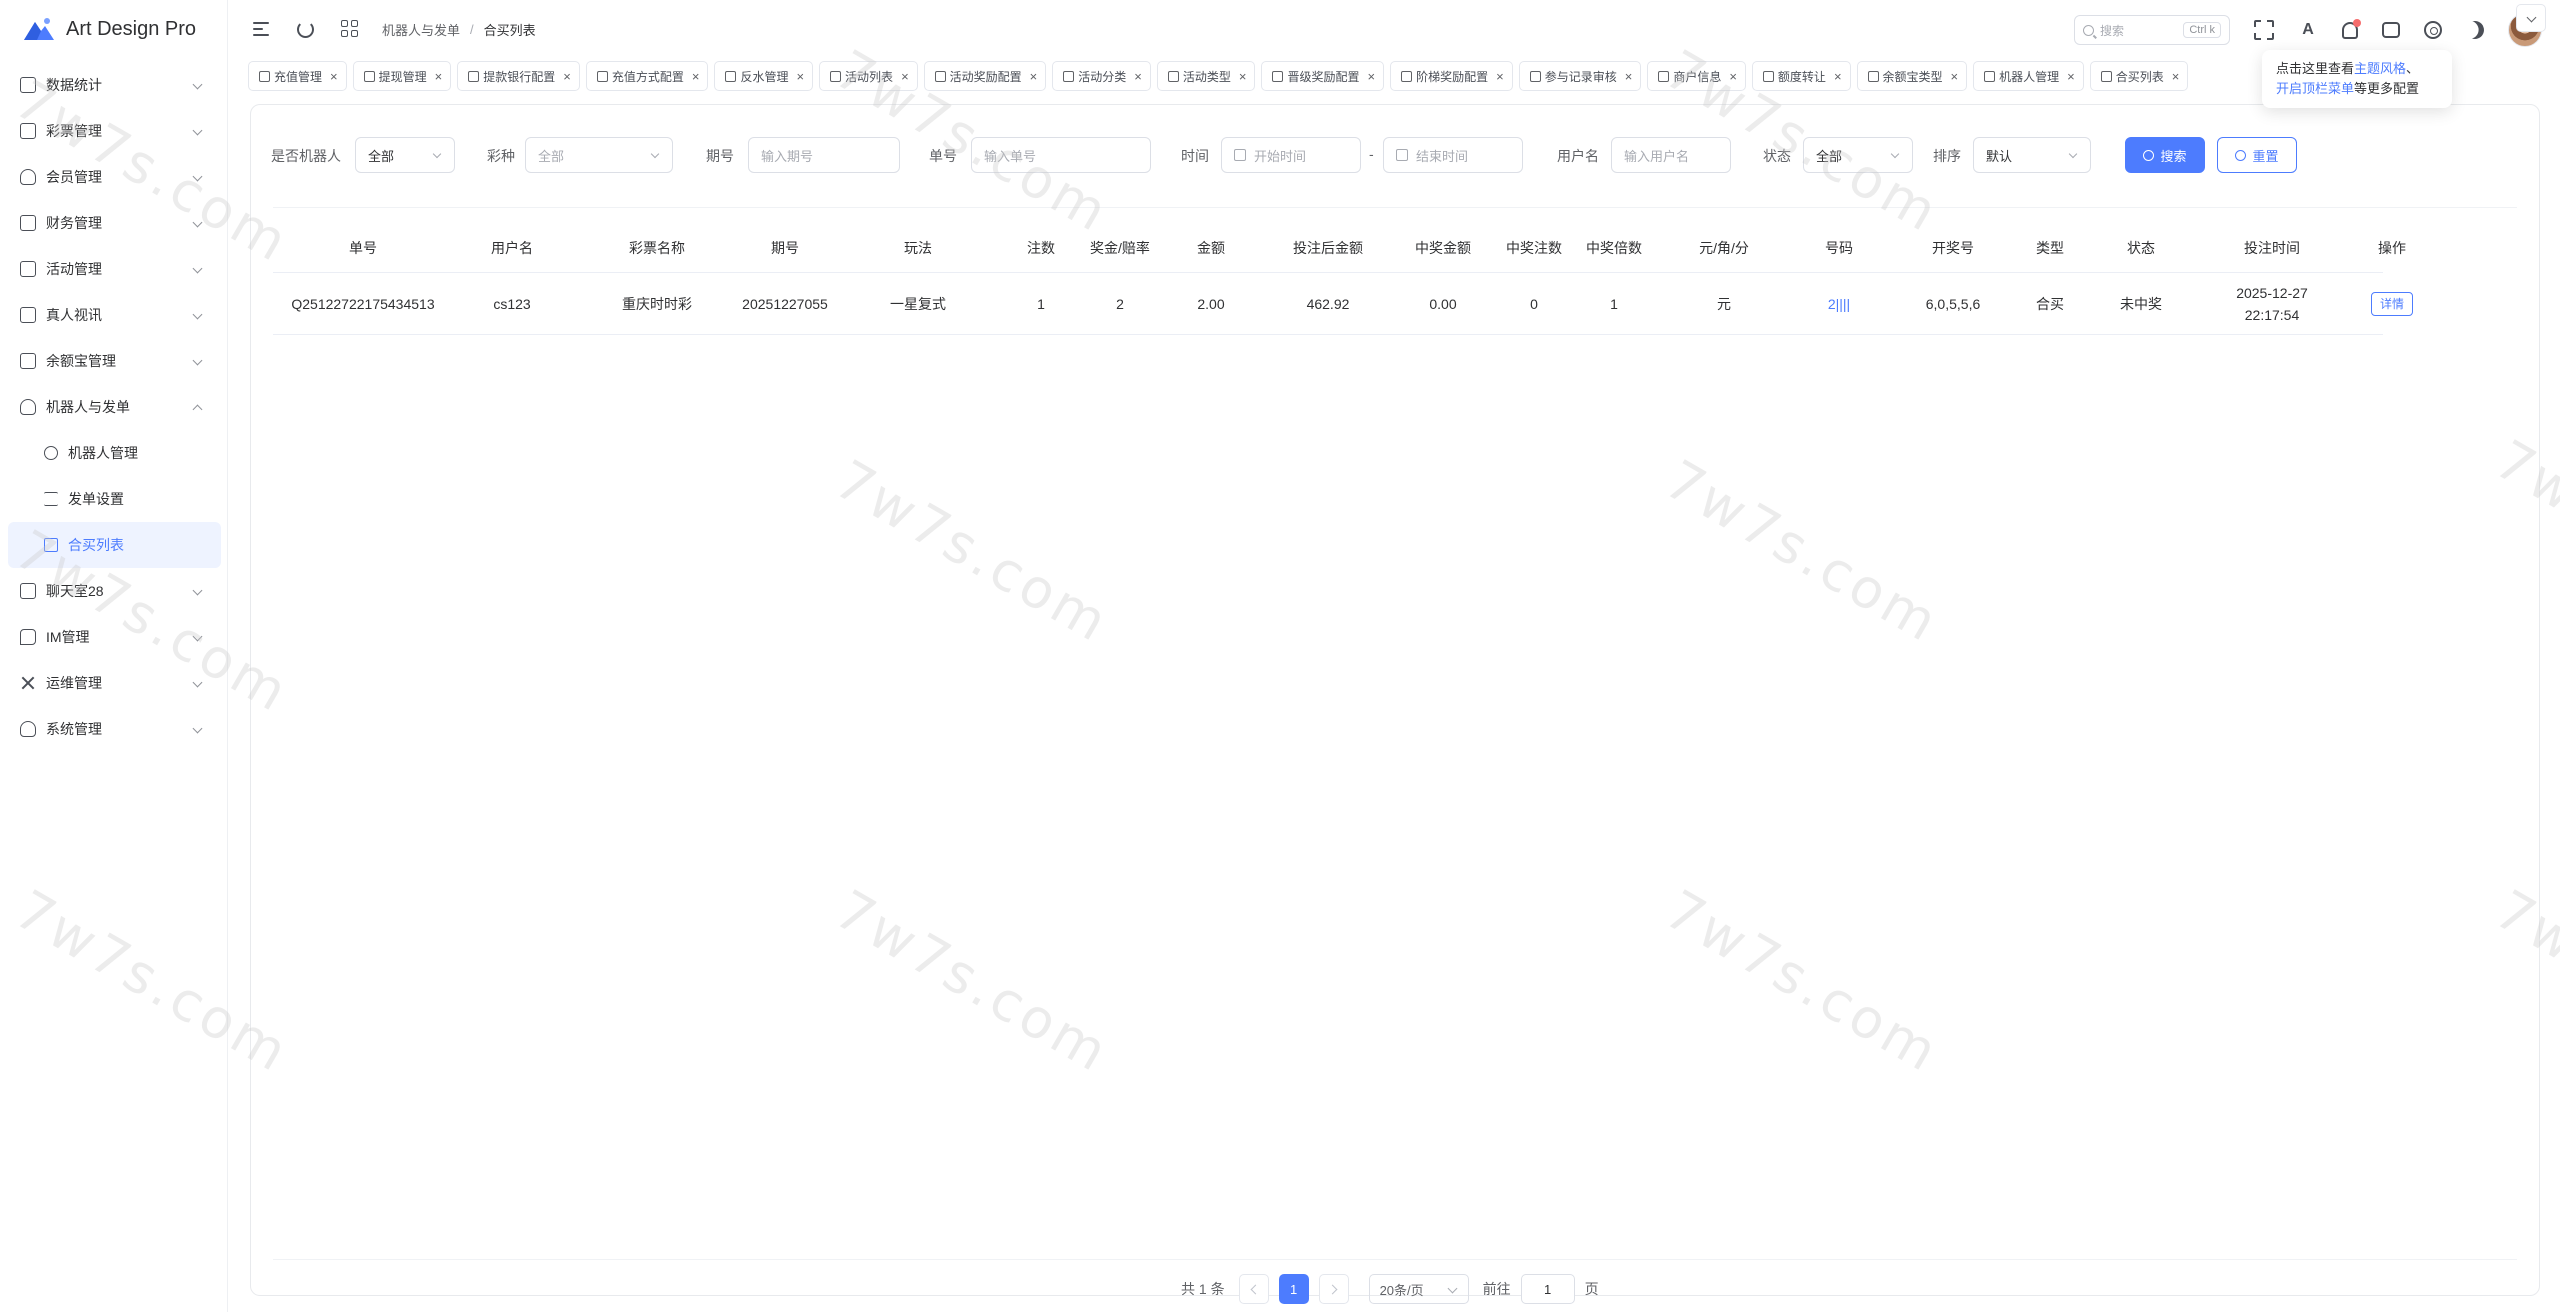 The width and height of the screenshot is (2560, 1312). Describe the element at coordinates (2139, 76) in the screenshot. I see `page-tab: 合买列表 ×` at that location.